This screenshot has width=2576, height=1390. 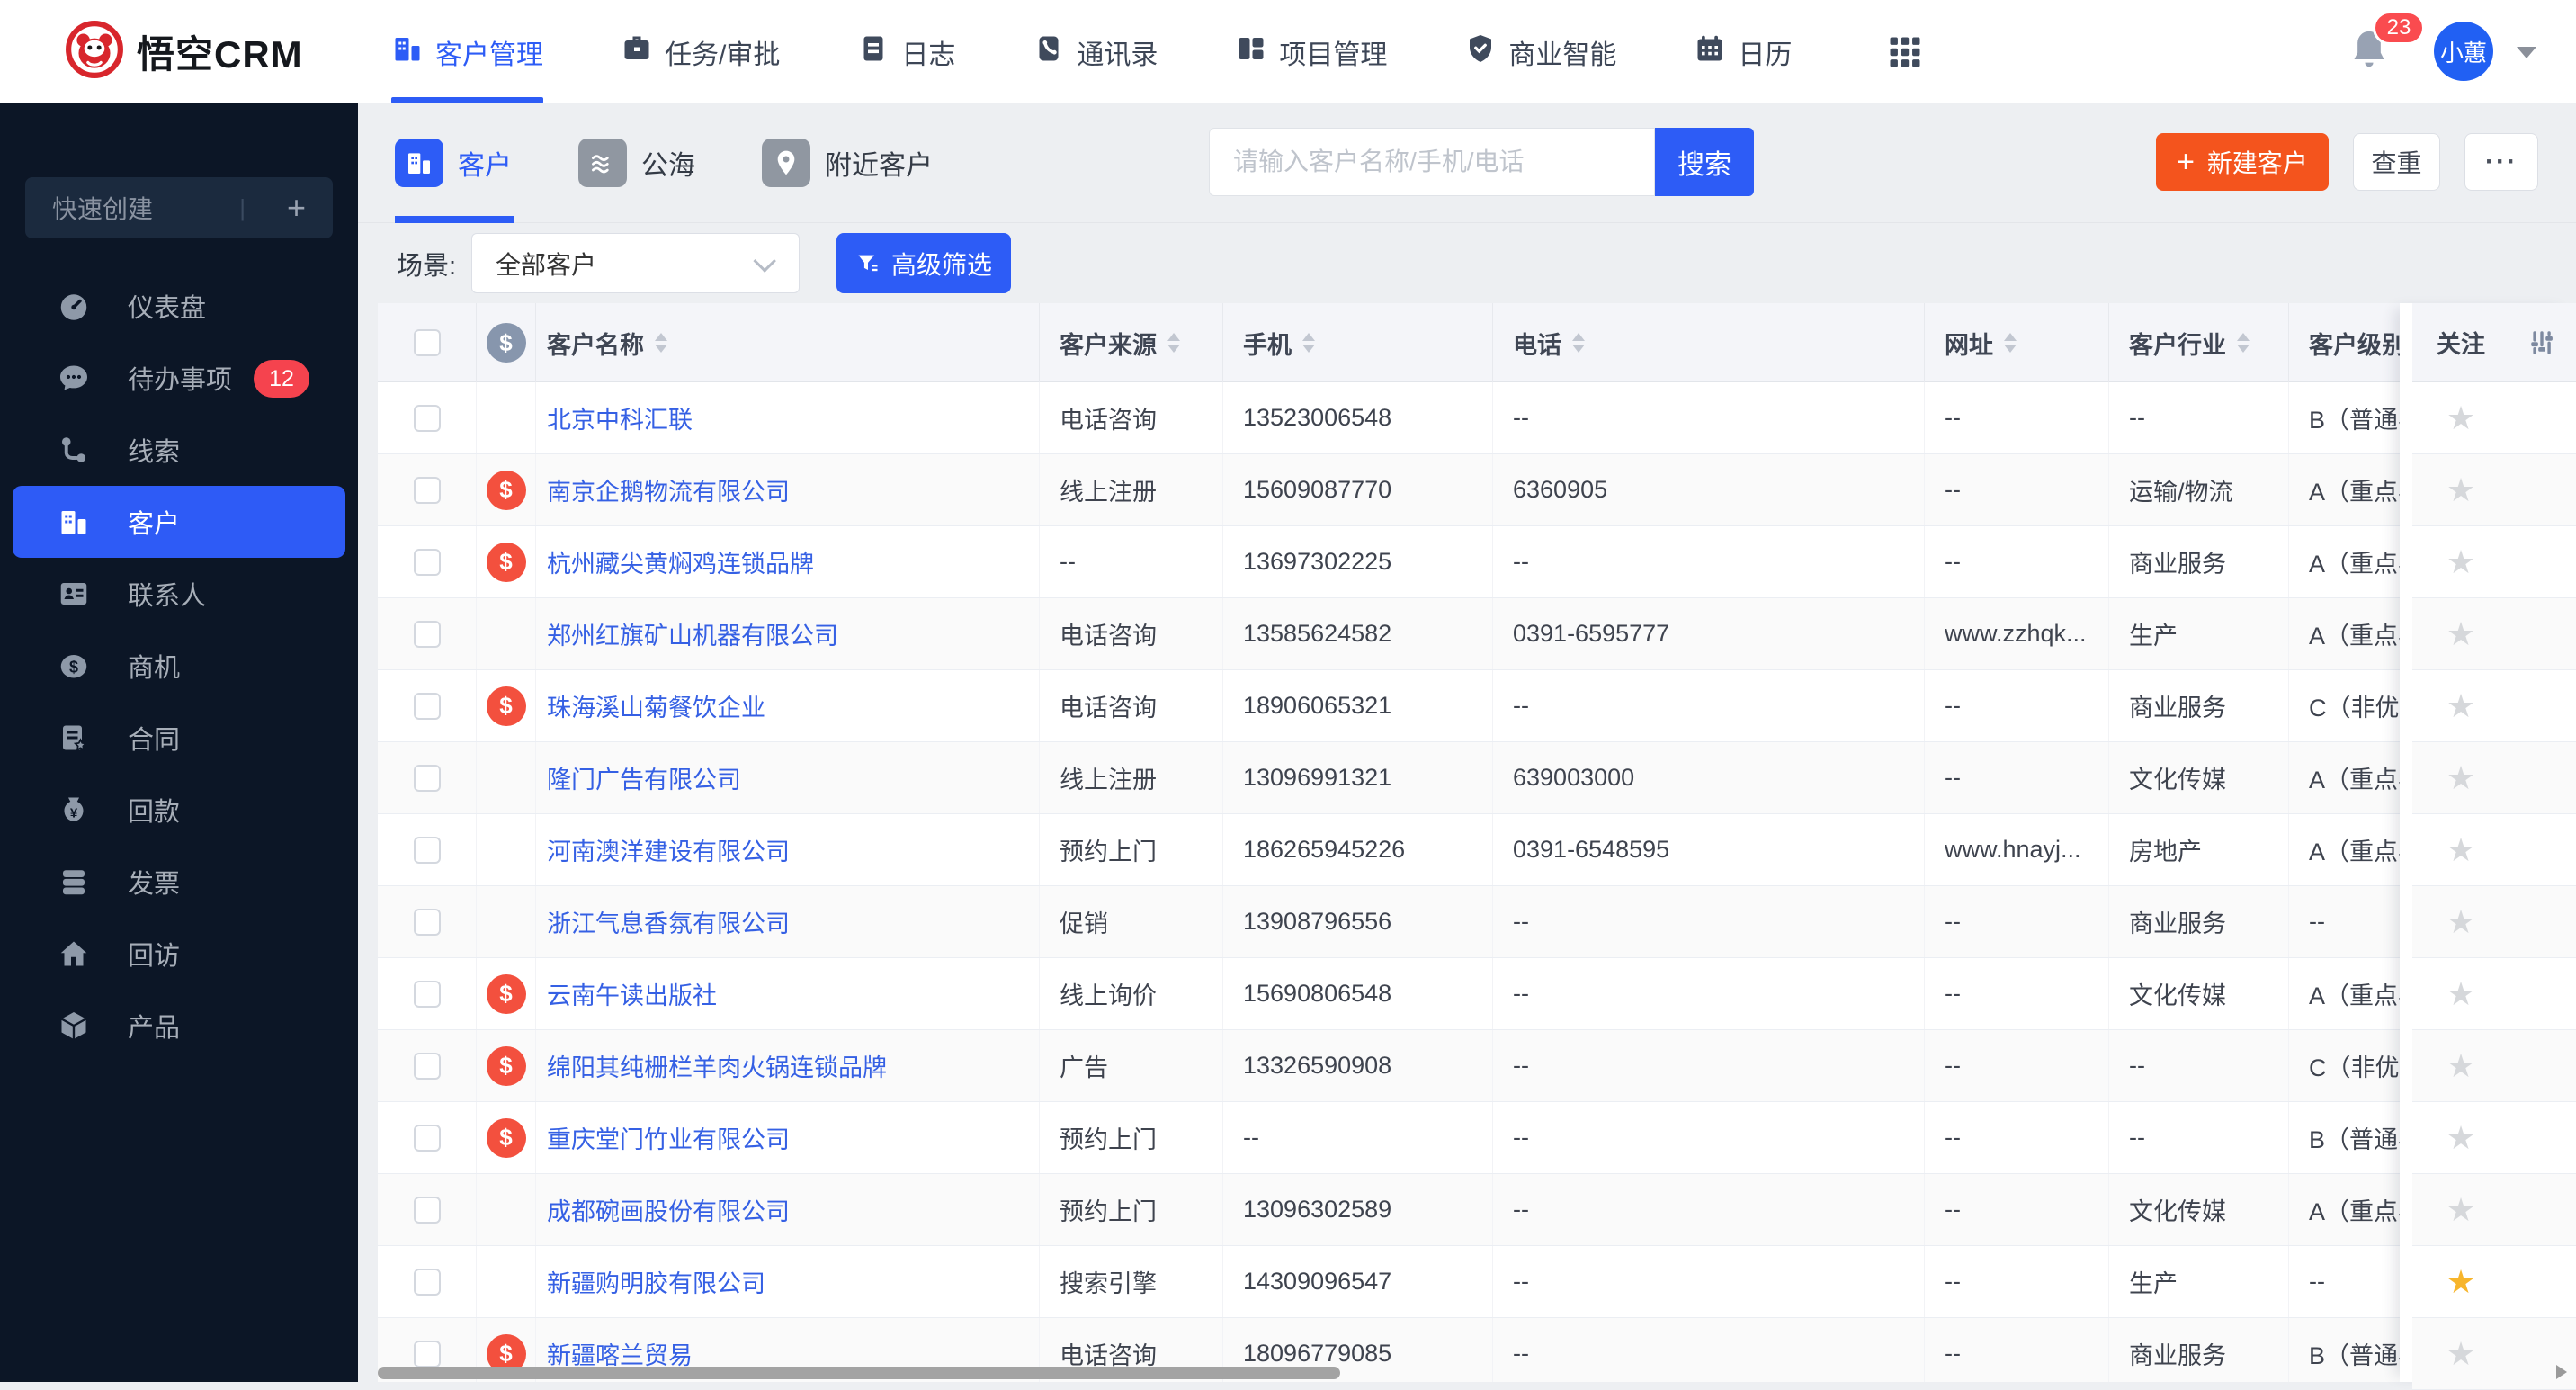 I want to click on customer-name-link: 重庆堂门竹业有限公司, so click(x=668, y=1137).